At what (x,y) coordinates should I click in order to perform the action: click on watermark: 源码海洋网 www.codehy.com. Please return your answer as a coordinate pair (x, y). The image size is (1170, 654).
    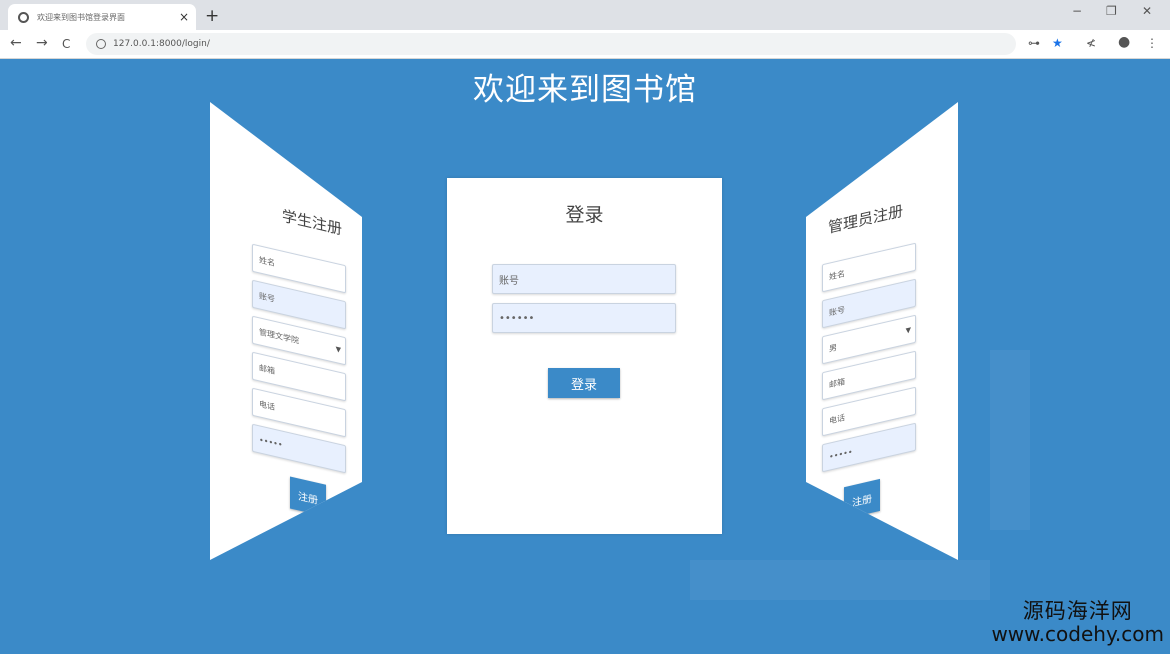
    Looking at the image, I should click on (1077, 622).